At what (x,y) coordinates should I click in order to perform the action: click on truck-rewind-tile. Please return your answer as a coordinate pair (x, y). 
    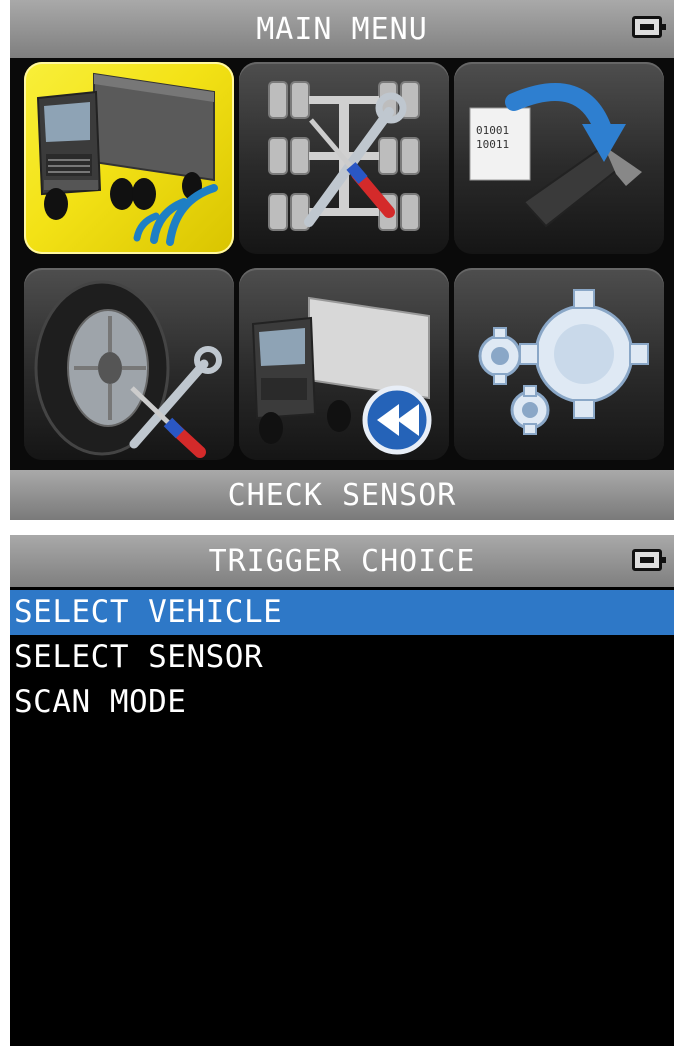
    Looking at the image, I should click on (344, 364).